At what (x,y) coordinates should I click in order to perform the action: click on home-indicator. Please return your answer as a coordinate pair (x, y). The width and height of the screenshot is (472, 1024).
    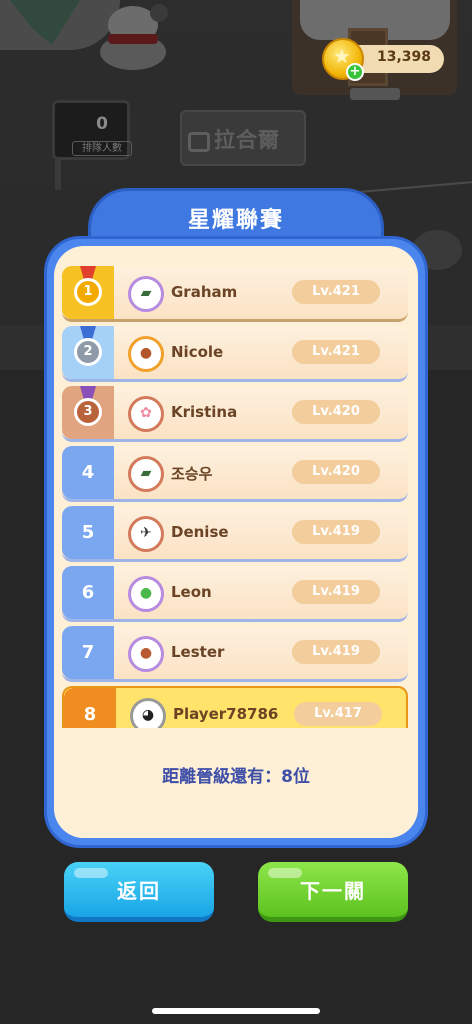
    Looking at the image, I should click on (236, 1011).